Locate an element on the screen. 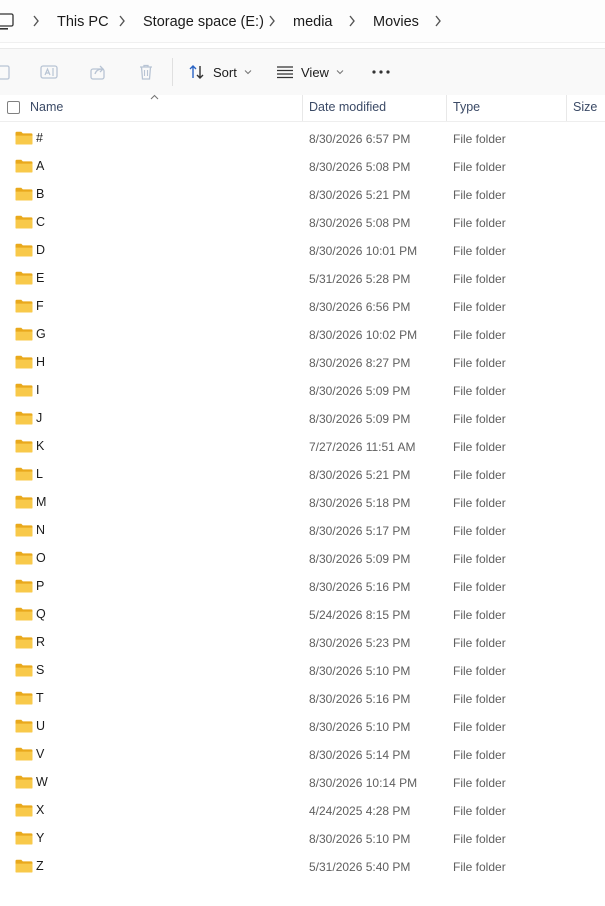 This screenshot has width=605, height=906. command-bar: Sort View is located at coordinates (302, 72).